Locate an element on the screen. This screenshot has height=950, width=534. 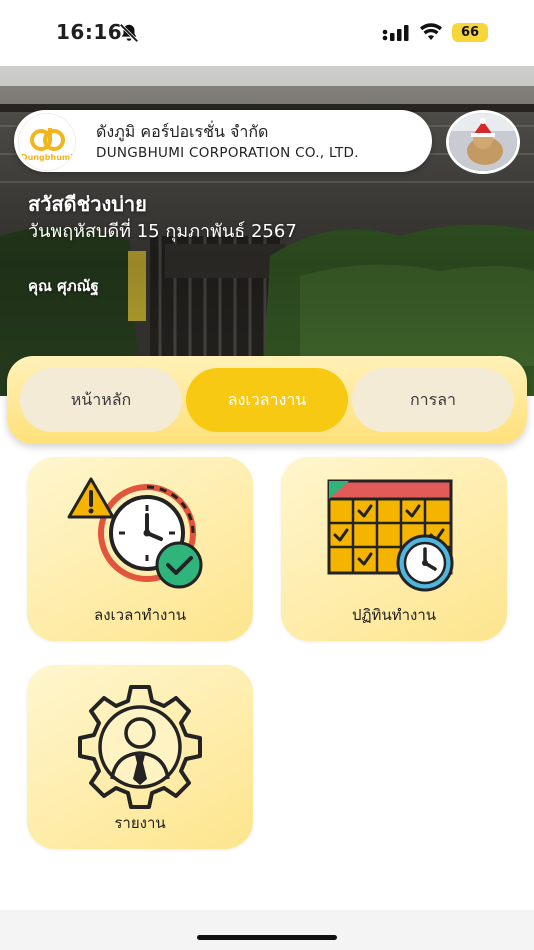
tab-check-in: ลงเวลางาน is located at coordinates (267, 400).